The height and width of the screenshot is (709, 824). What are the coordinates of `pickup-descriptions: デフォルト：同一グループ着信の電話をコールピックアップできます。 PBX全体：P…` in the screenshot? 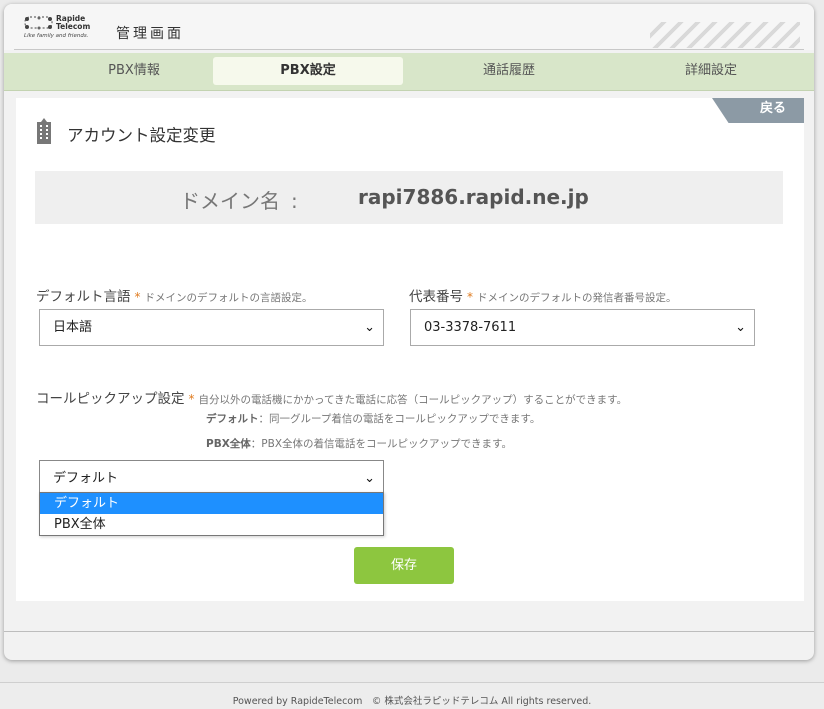 It's located at (373, 432).